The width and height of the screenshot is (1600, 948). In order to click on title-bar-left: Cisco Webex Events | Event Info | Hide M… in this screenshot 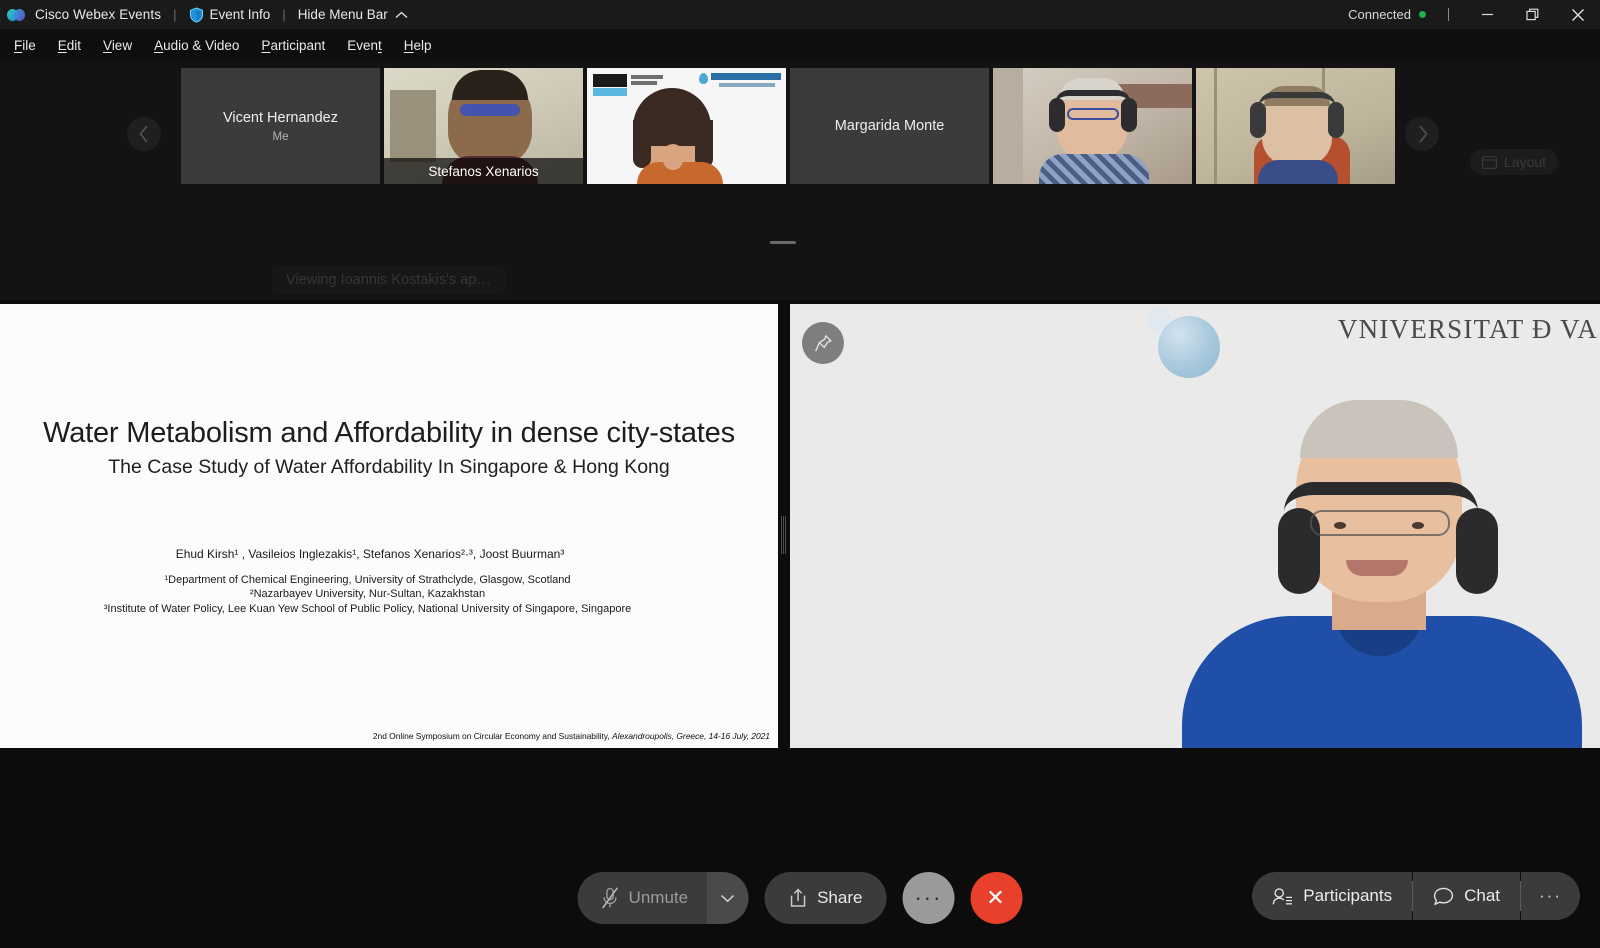, I will do `click(204, 14)`.